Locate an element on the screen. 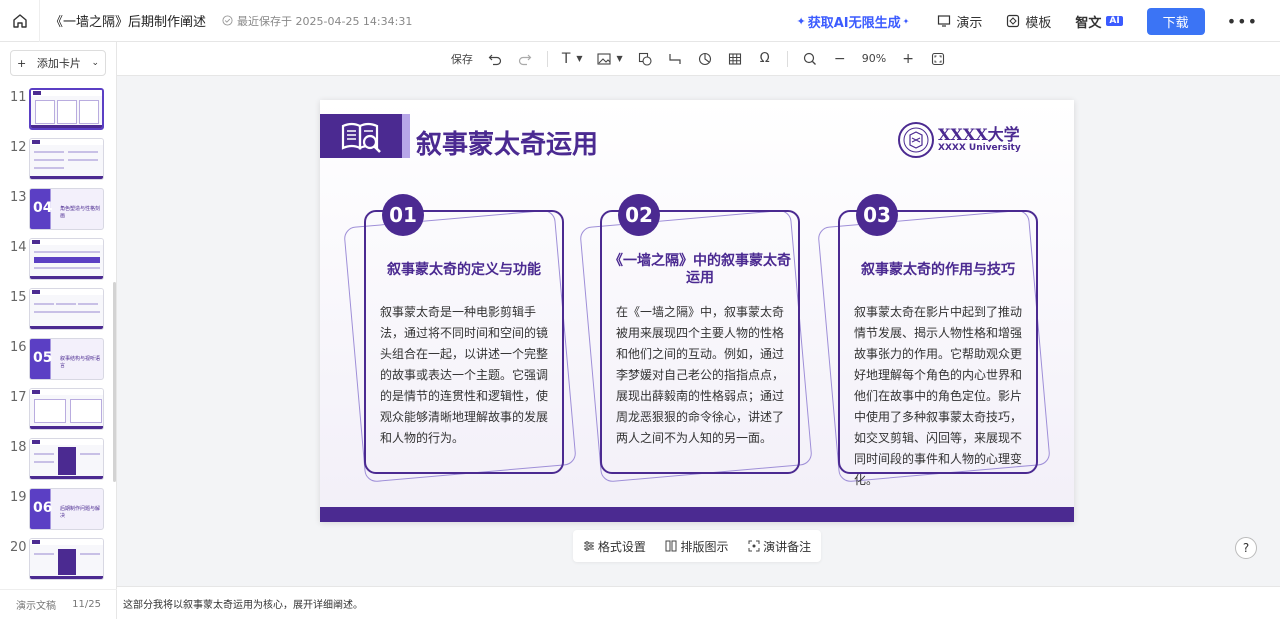  university-name-en: XXXX University is located at coordinates (979, 148).